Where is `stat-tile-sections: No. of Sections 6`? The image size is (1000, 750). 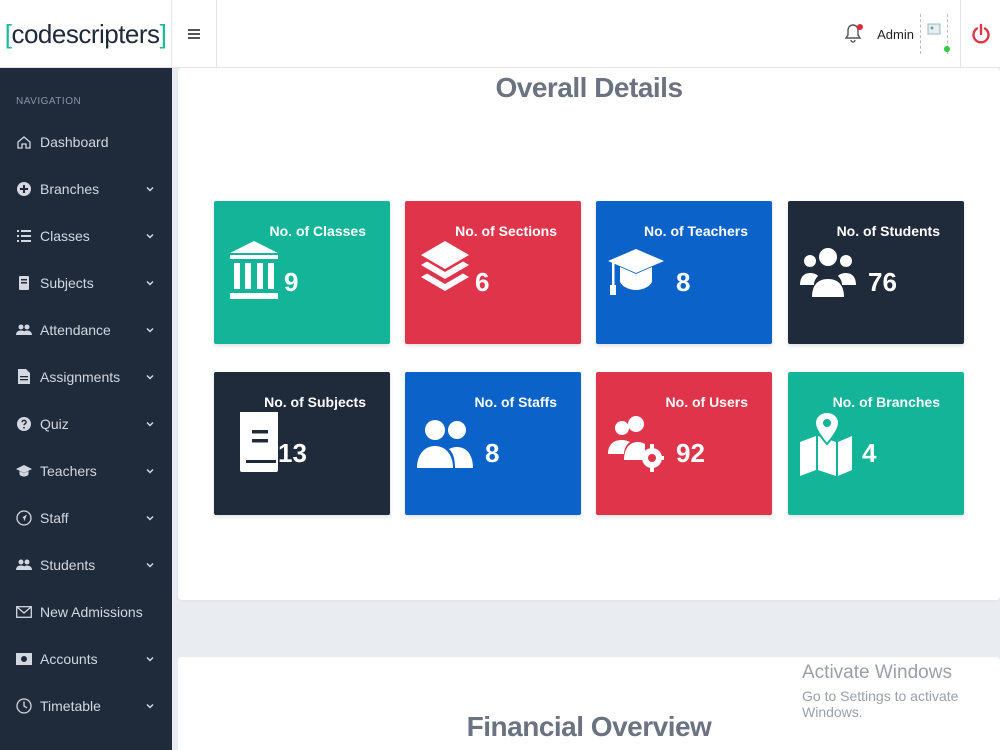
stat-tile-sections: No. of Sections 6 is located at coordinates (493, 272).